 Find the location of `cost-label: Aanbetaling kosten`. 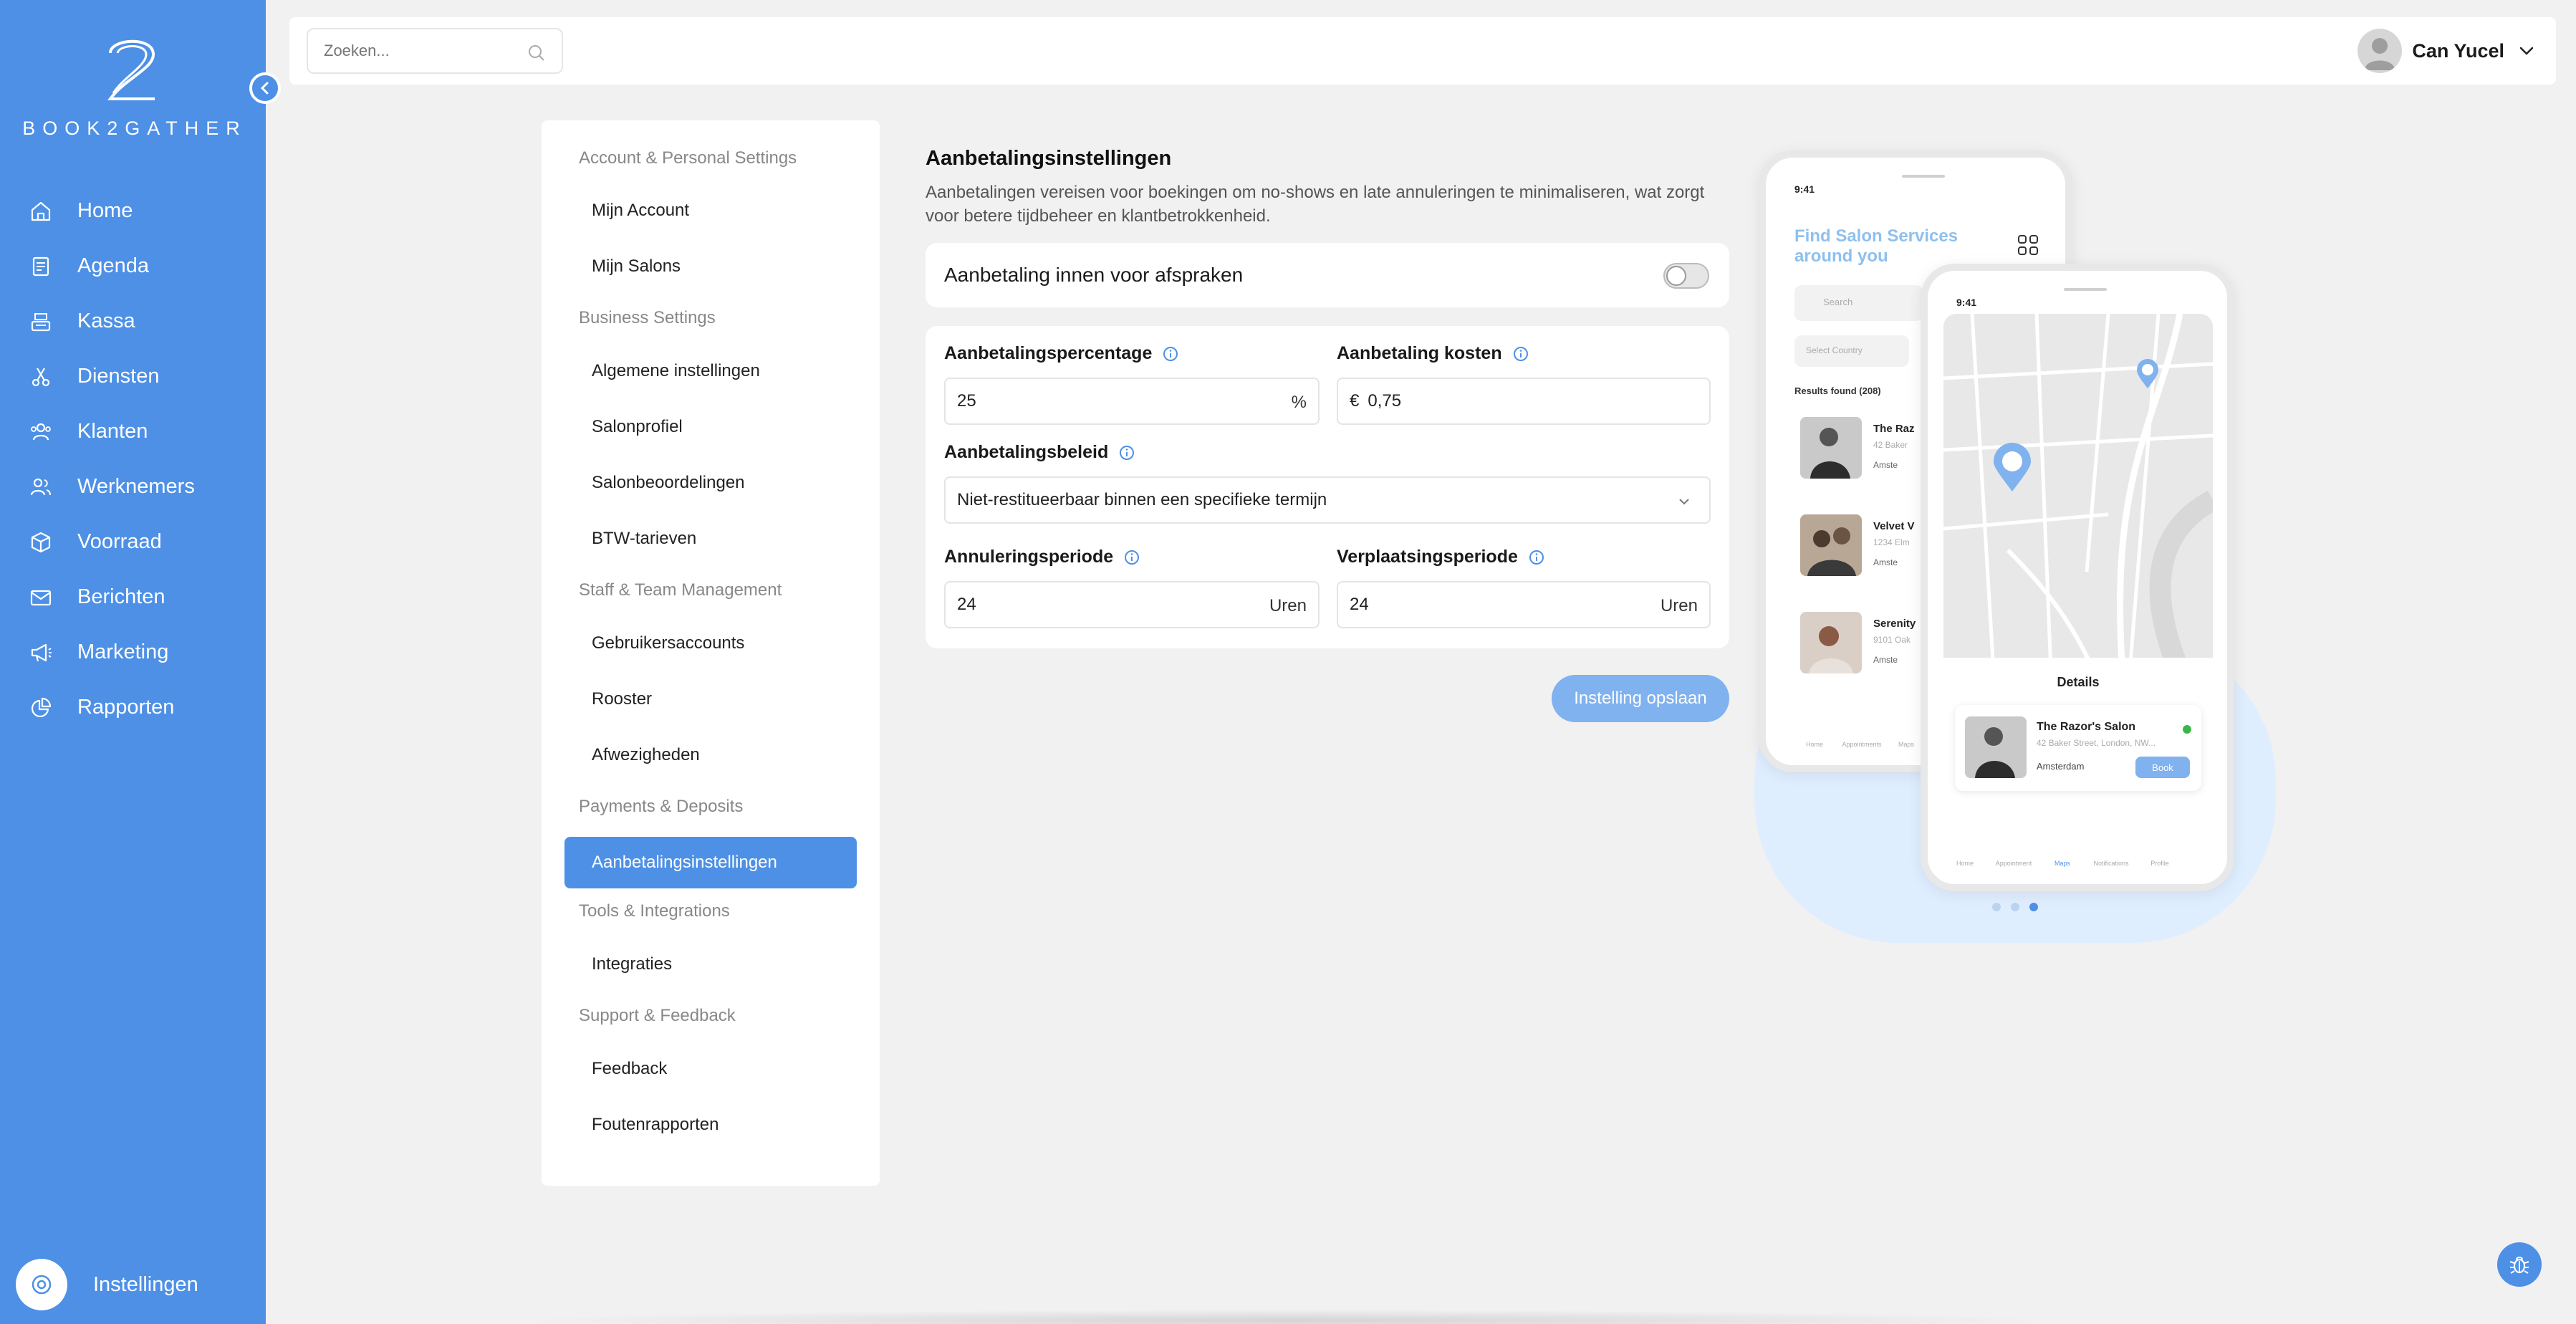

cost-label: Aanbetaling kosten is located at coordinates (1433, 353).